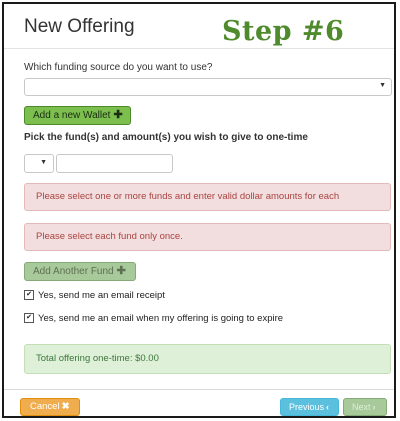  I want to click on total-summary-alert: Total offering one-time: $0.00, so click(207, 359).